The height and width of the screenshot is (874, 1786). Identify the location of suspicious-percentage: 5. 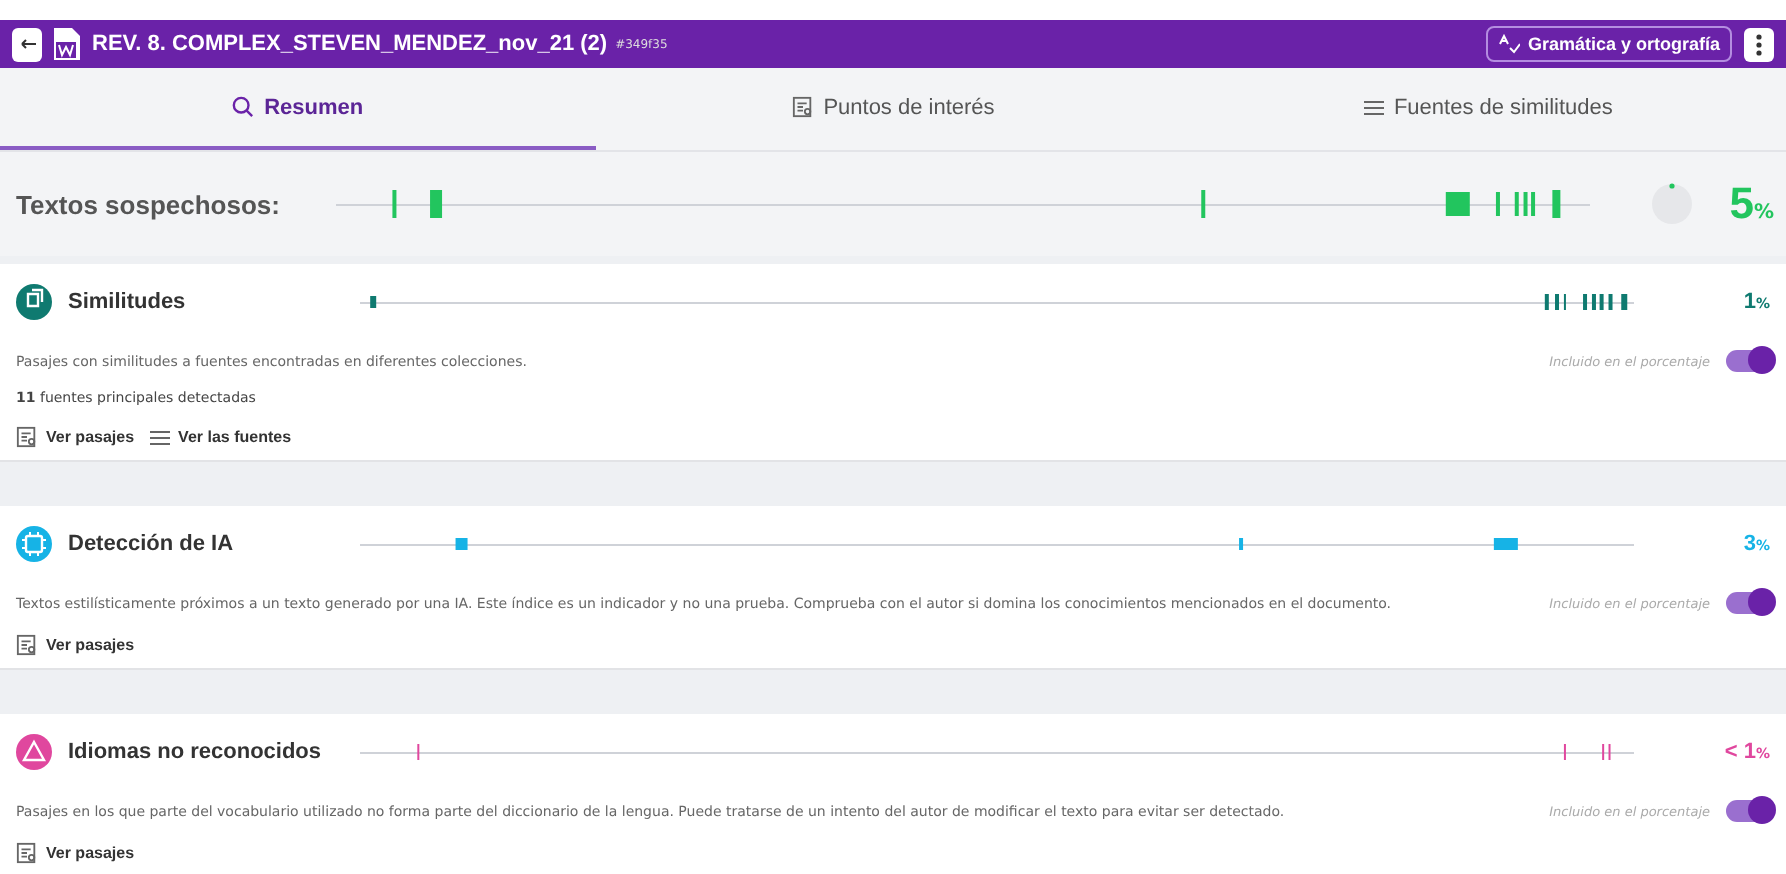
(1741, 204).